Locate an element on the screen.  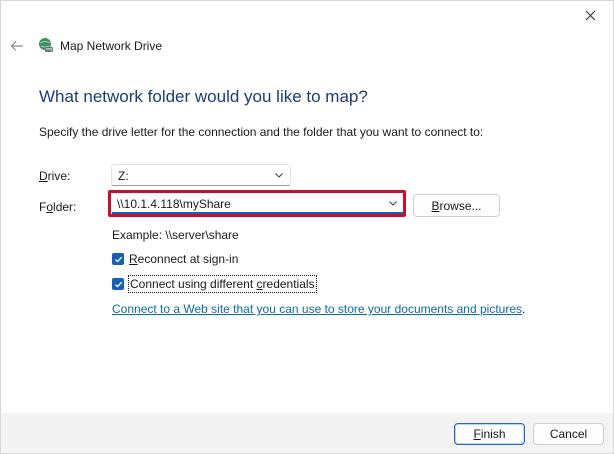
reconnect-checkbox is located at coordinates (118, 259).